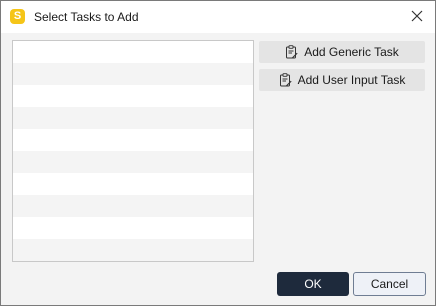 This screenshot has width=436, height=306. What do you see at coordinates (17, 16) in the screenshot?
I see `app-icon: S` at bounding box center [17, 16].